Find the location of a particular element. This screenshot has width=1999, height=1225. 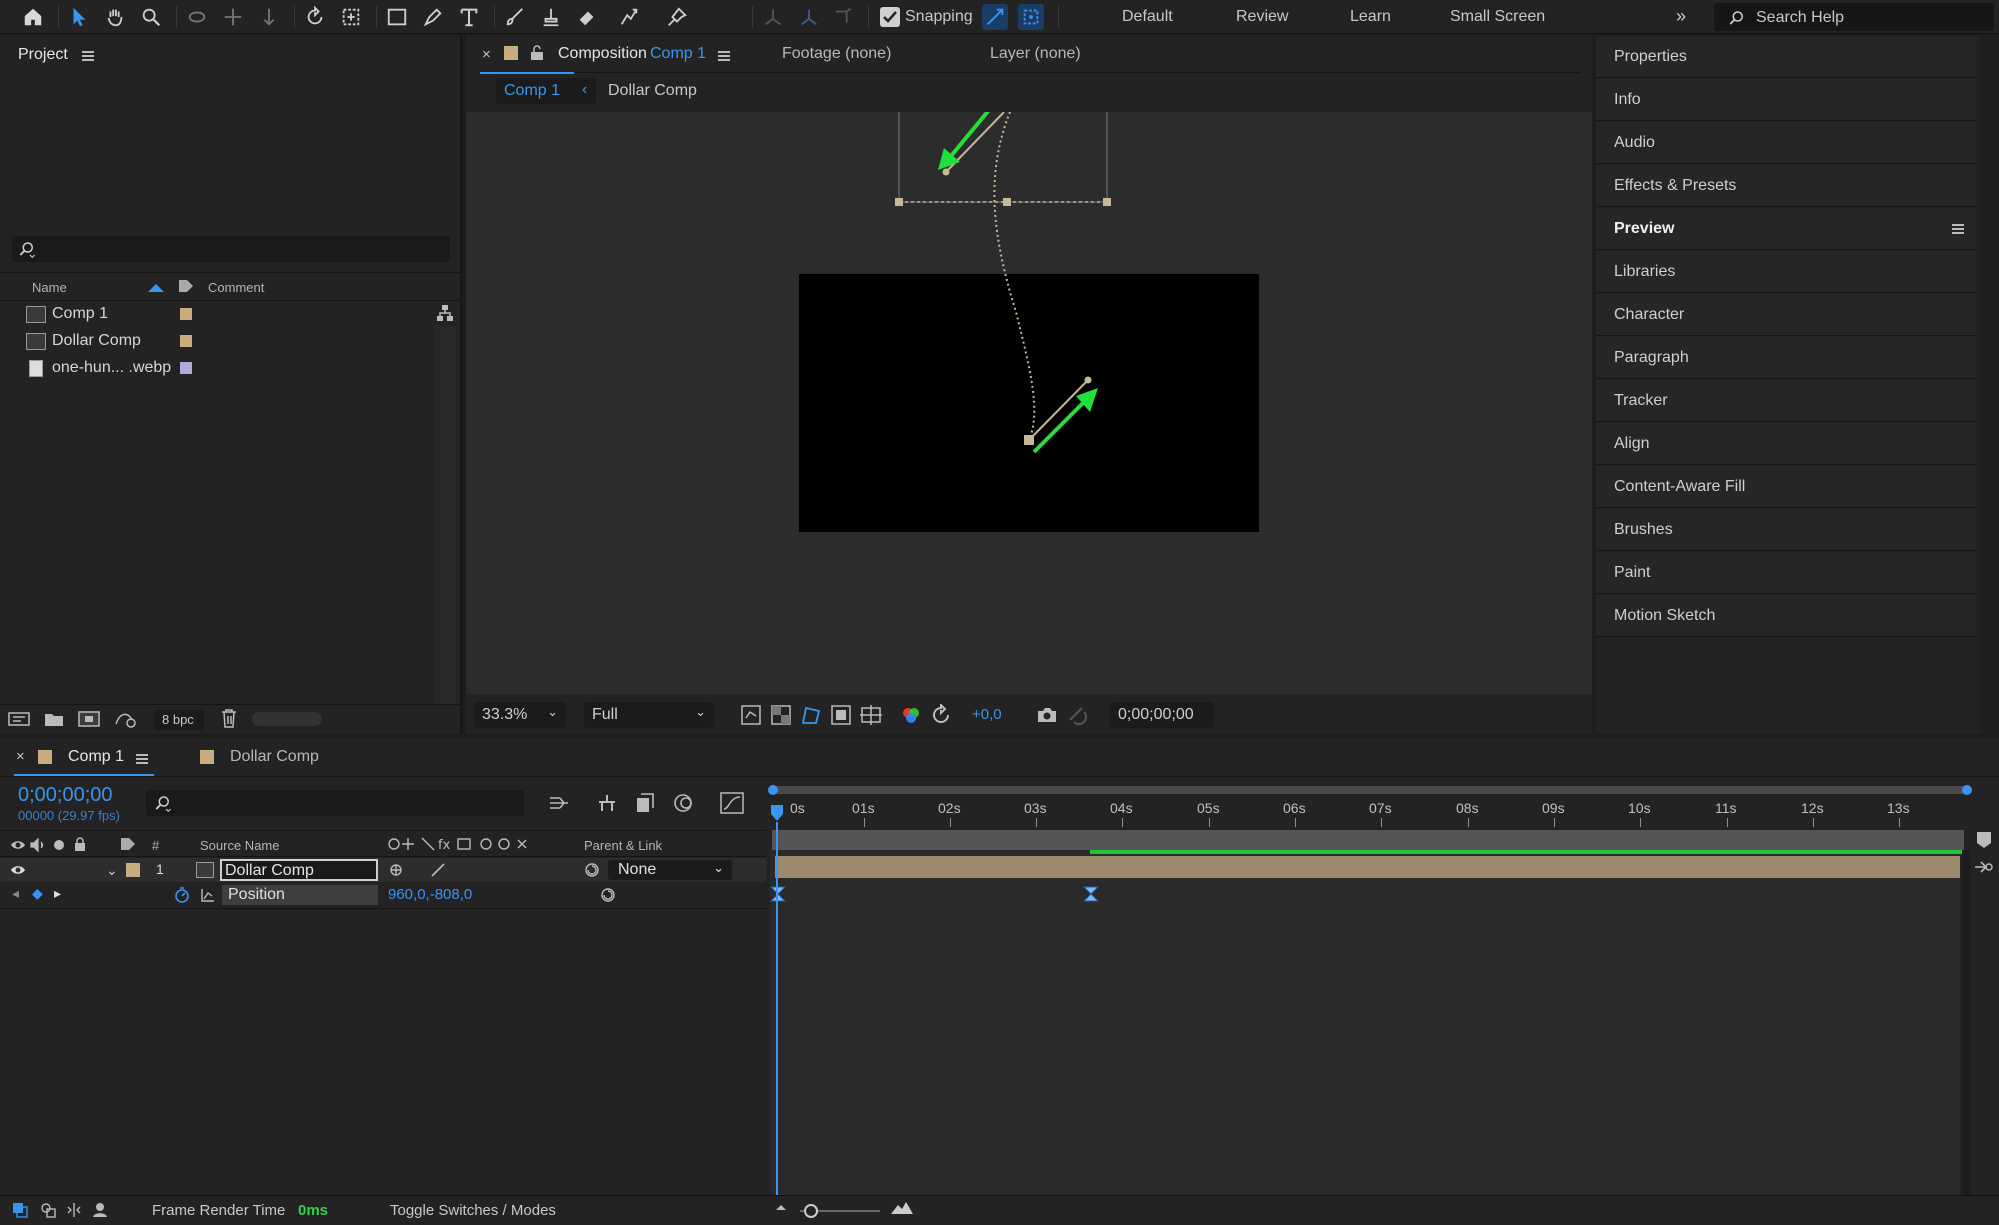

parent-select: None ⌄ is located at coordinates (670, 870).